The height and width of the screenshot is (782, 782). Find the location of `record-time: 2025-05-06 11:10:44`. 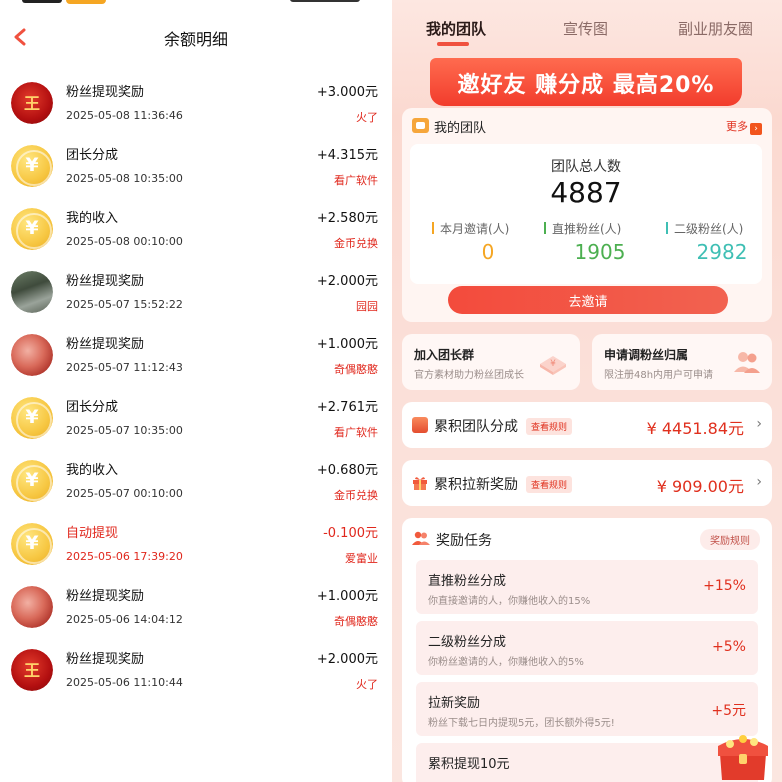

record-time: 2025-05-06 11:10:44 is located at coordinates (124, 682).